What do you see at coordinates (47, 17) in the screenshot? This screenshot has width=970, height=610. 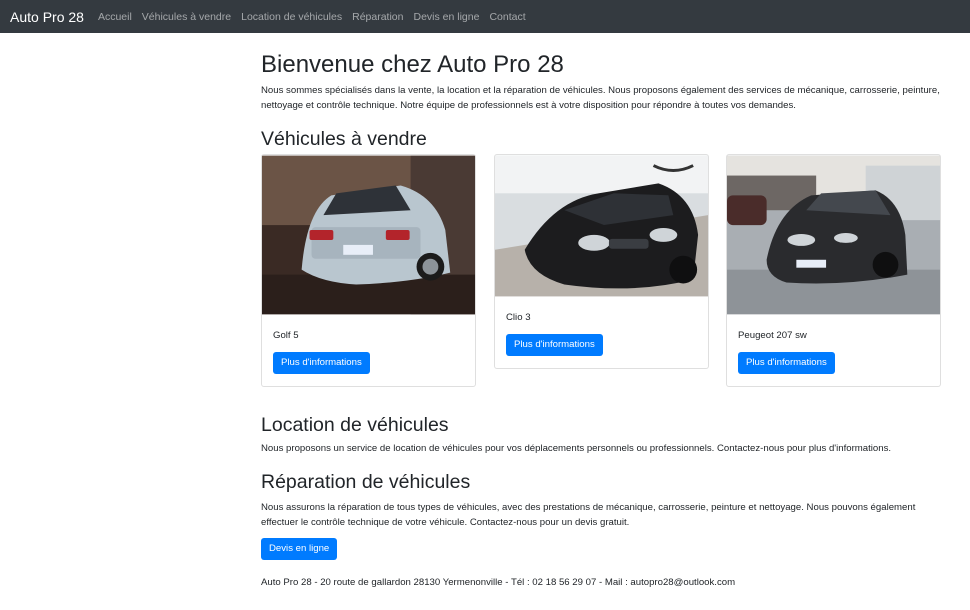 I see `navbar-brand: Auto Pro 28` at bounding box center [47, 17].